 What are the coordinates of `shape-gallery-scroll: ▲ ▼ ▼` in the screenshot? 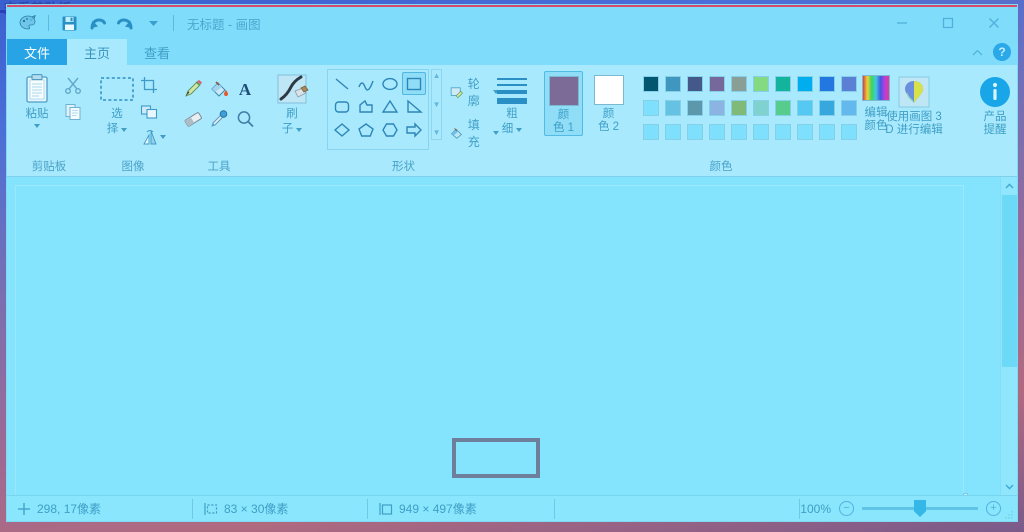 It's located at (437, 104).